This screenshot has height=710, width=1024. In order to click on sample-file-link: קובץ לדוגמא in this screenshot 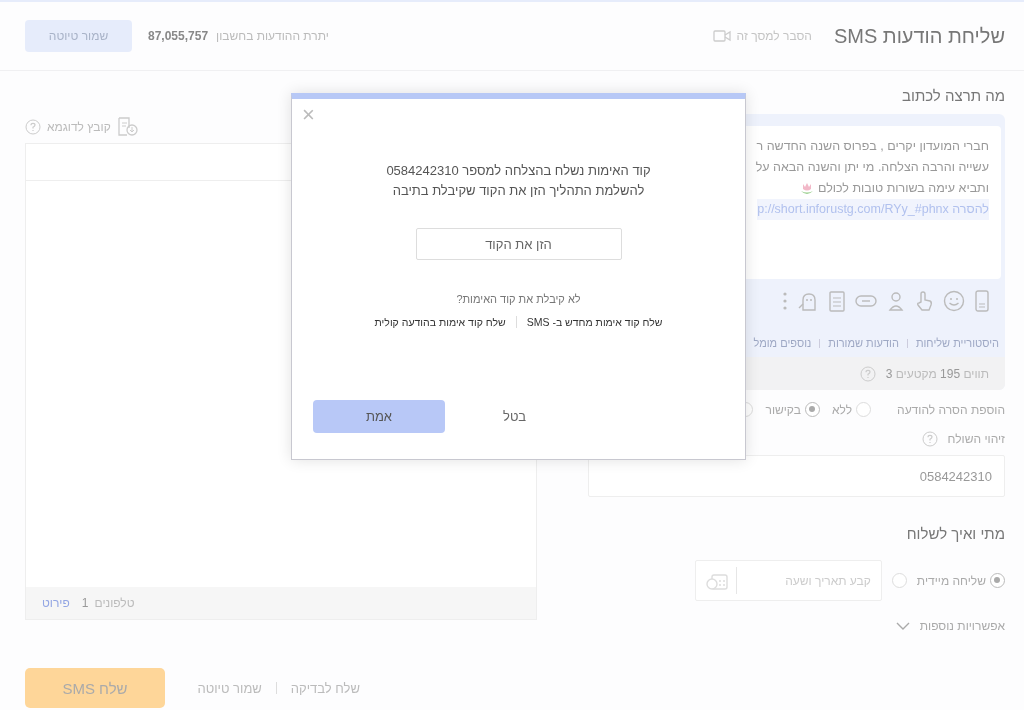, I will do `click(79, 127)`.